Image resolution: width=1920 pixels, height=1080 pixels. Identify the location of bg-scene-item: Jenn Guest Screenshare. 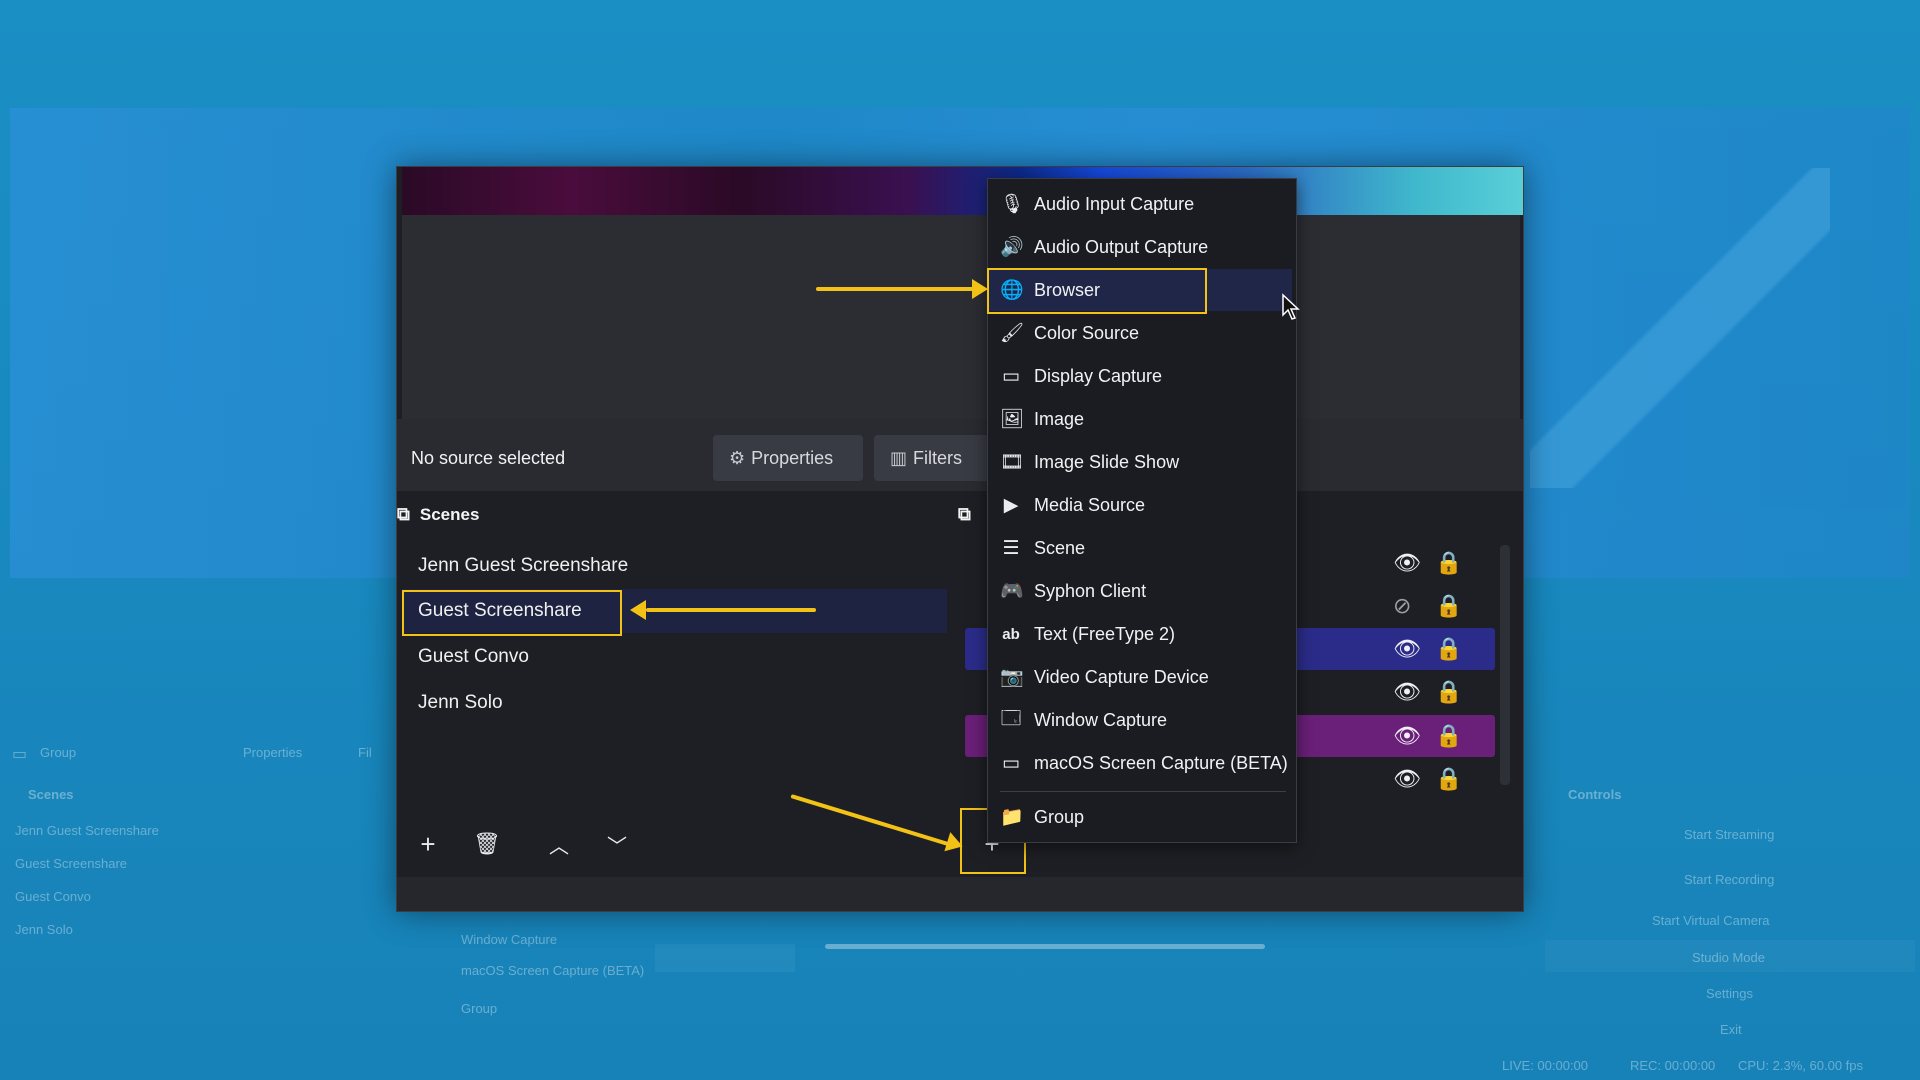
(87, 830).